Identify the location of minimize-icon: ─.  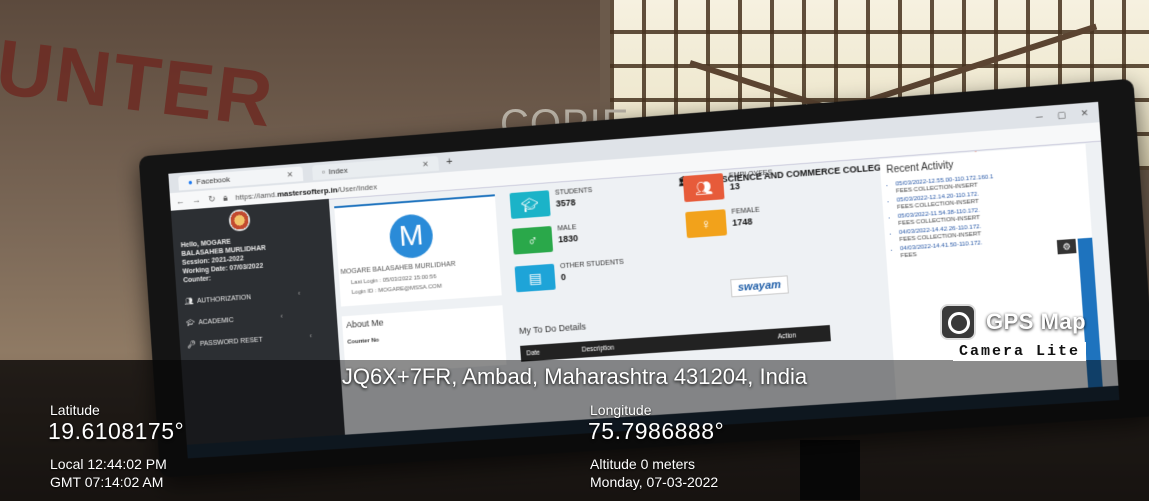
(1039, 117).